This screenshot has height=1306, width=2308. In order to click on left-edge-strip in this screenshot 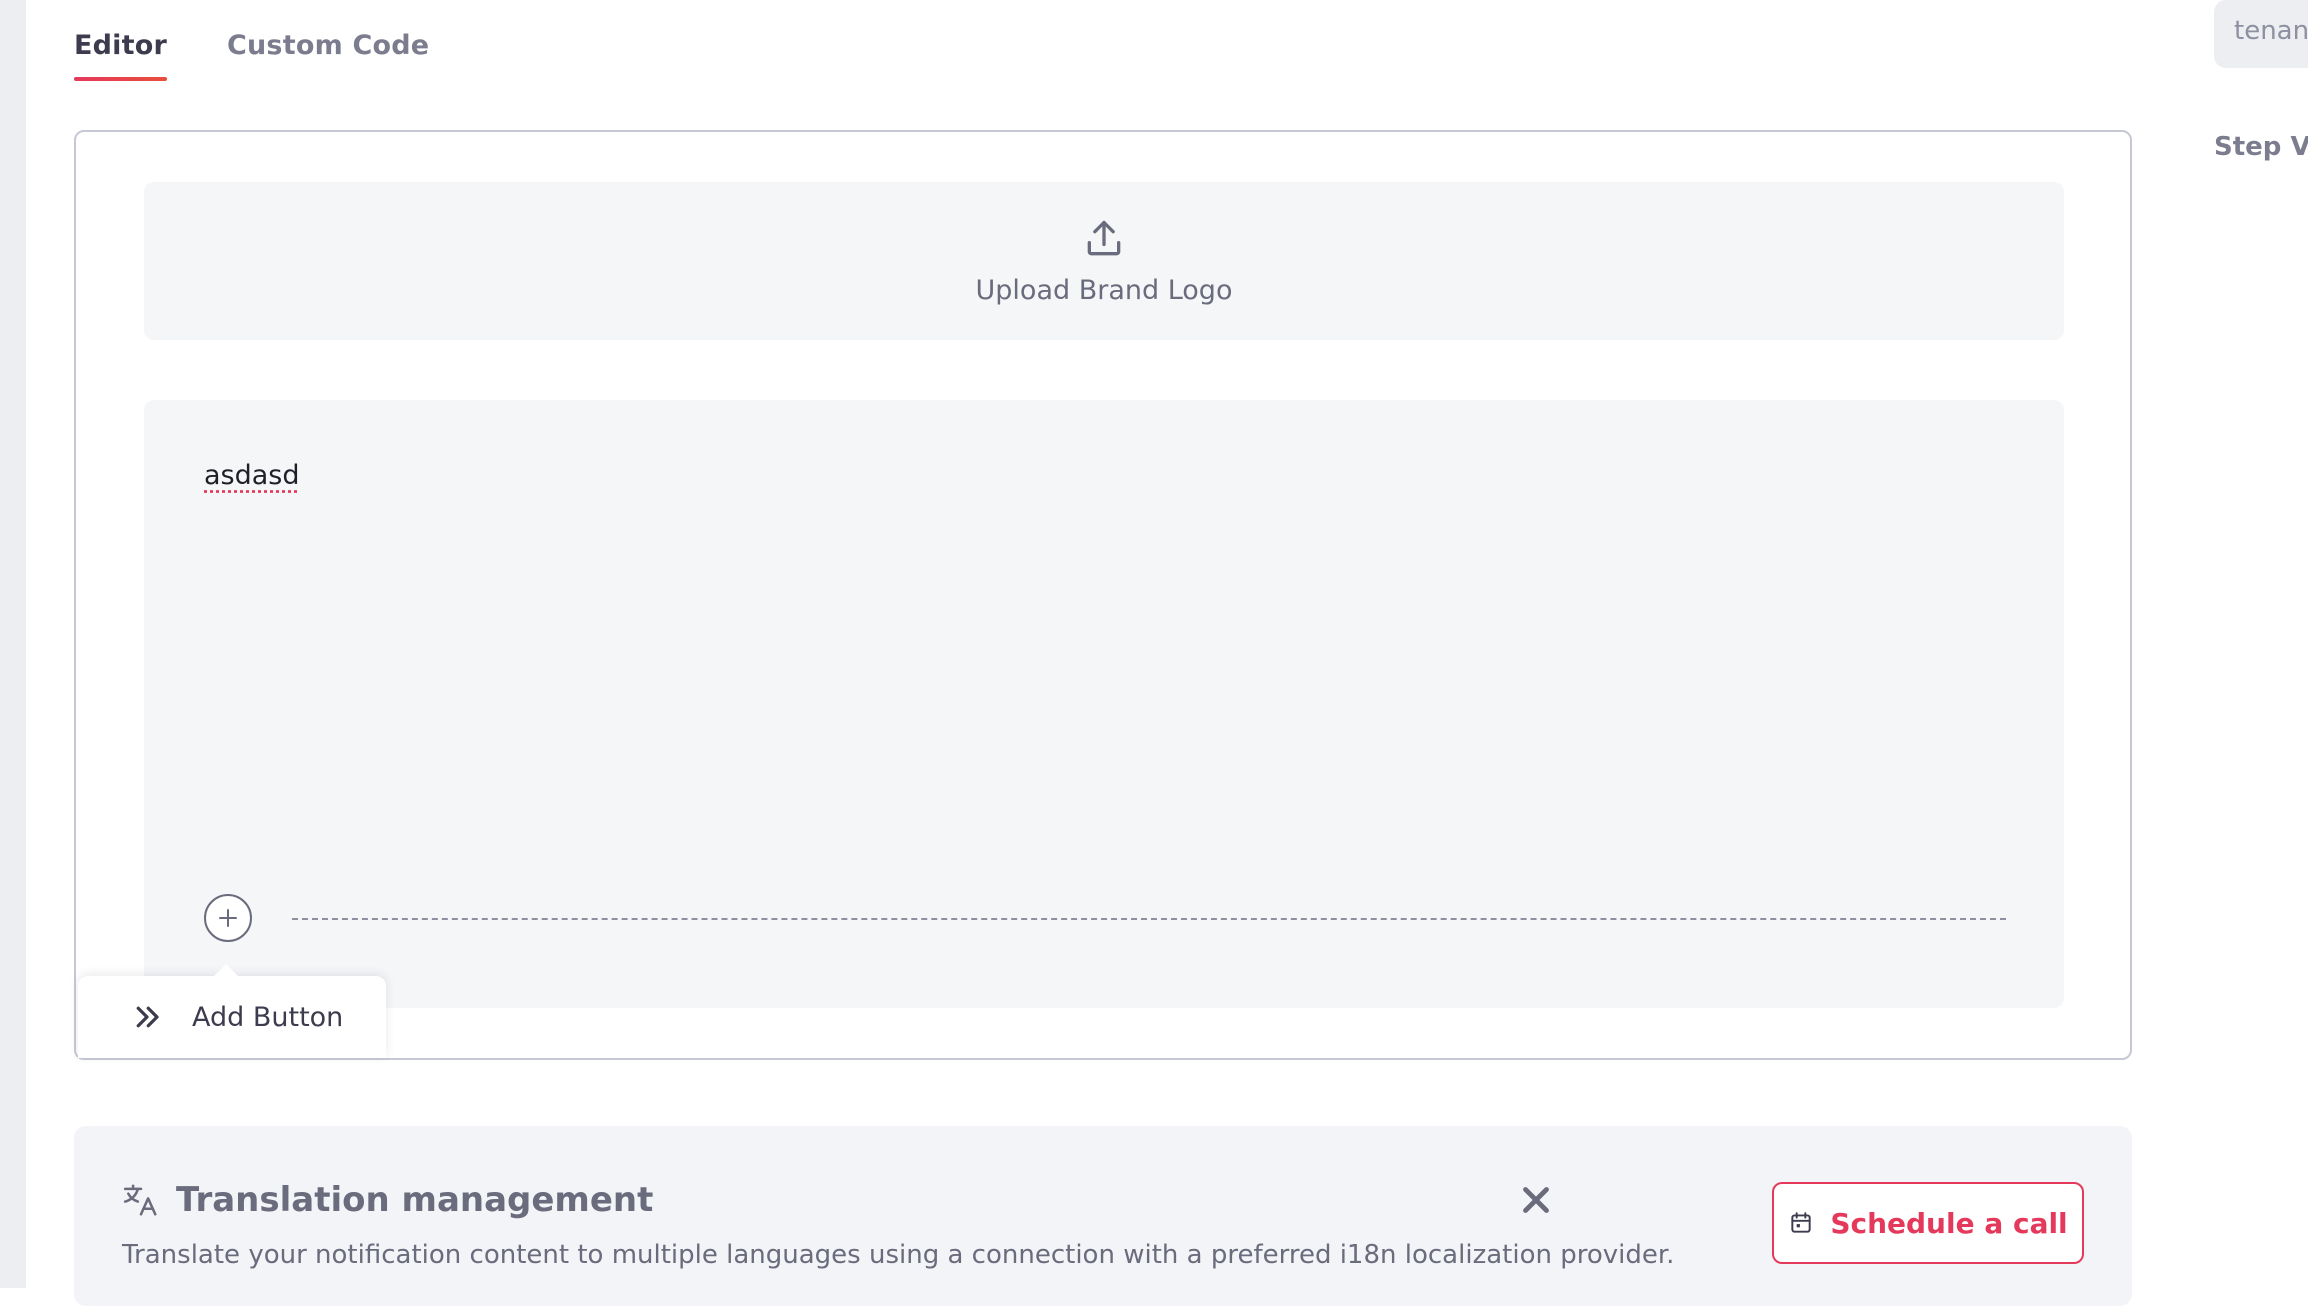, I will do `click(13, 644)`.